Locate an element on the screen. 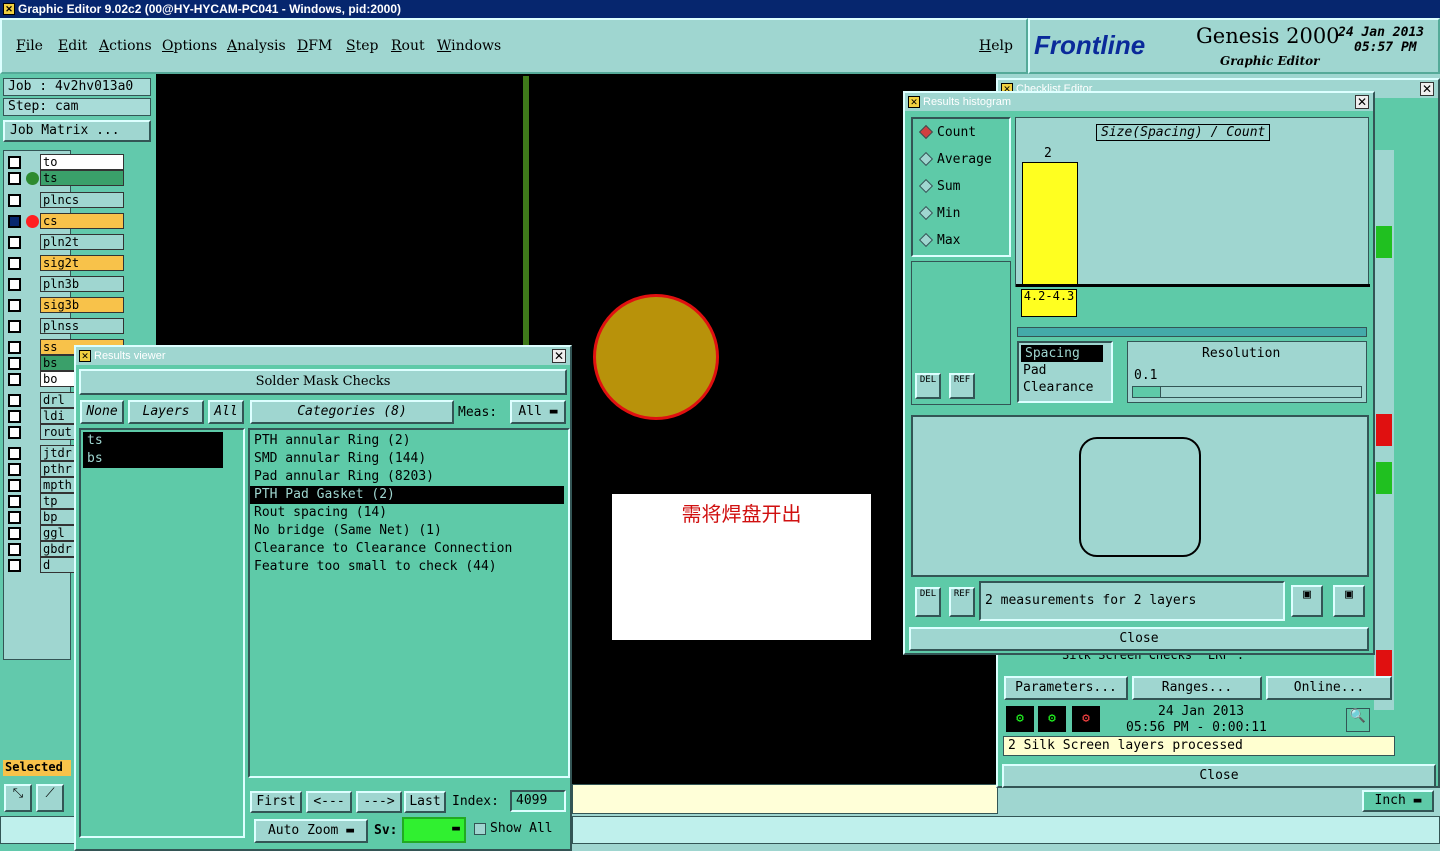  category-item: Rout spacing (14) is located at coordinates (409, 513).